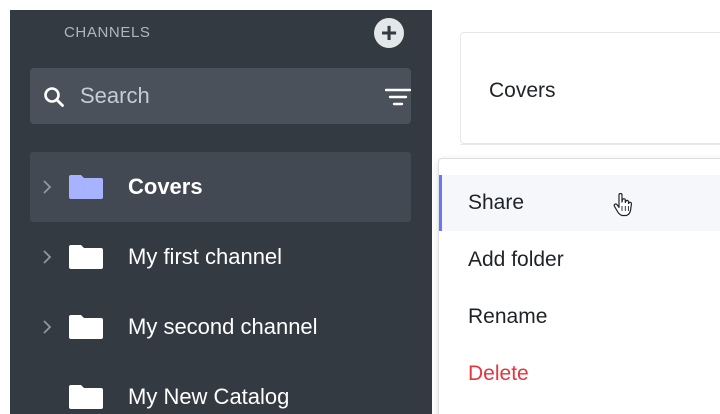 This screenshot has height=414, width=720. Describe the element at coordinates (508, 316) in the screenshot. I see `menu-item-label: Rename` at that location.